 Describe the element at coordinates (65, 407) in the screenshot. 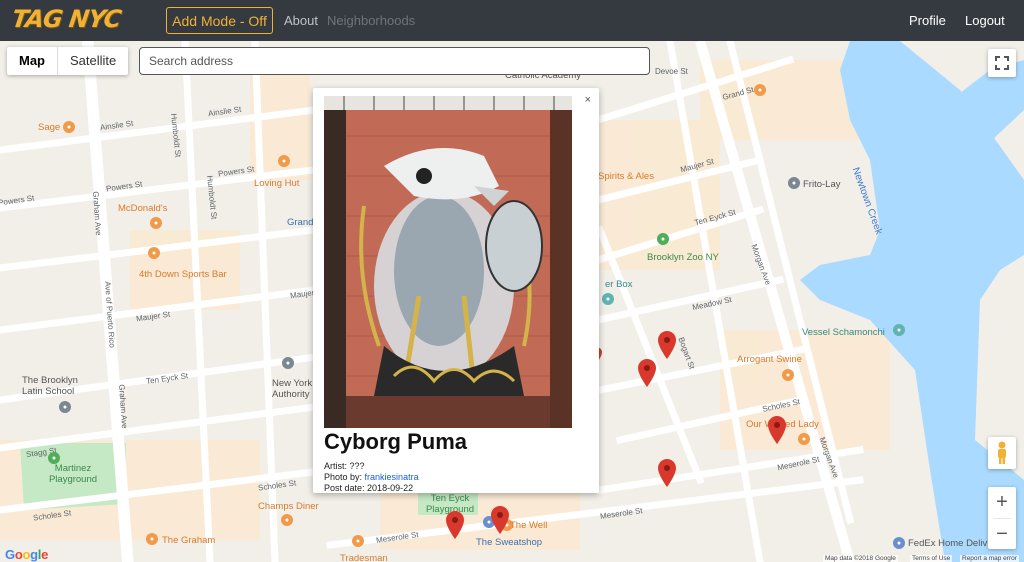

I see `school-icon: ●` at that location.